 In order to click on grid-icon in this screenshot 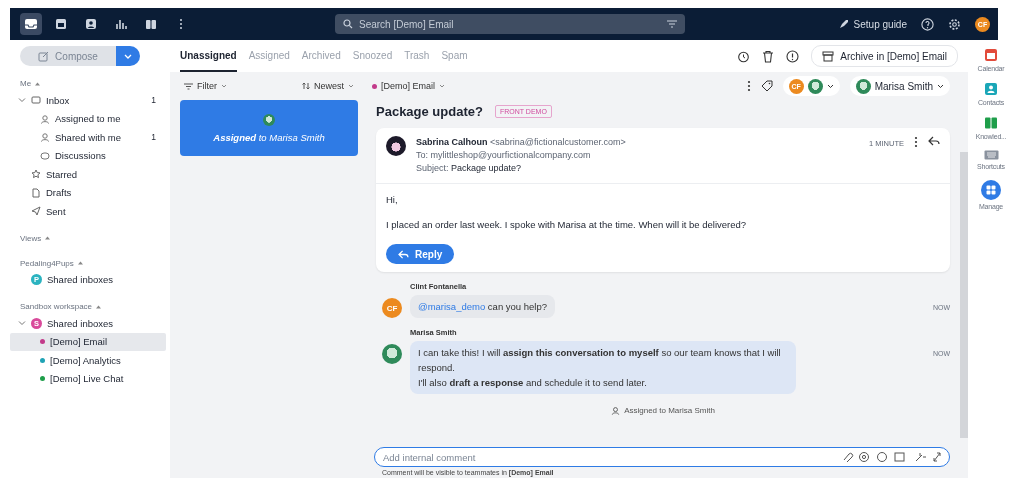, I will do `click(991, 190)`.